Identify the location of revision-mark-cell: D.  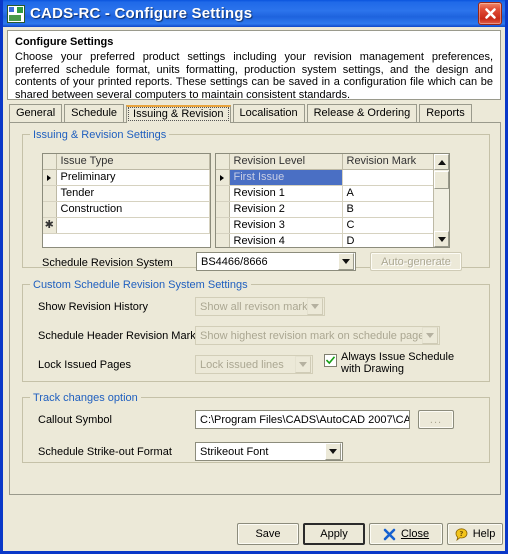
(388, 240).